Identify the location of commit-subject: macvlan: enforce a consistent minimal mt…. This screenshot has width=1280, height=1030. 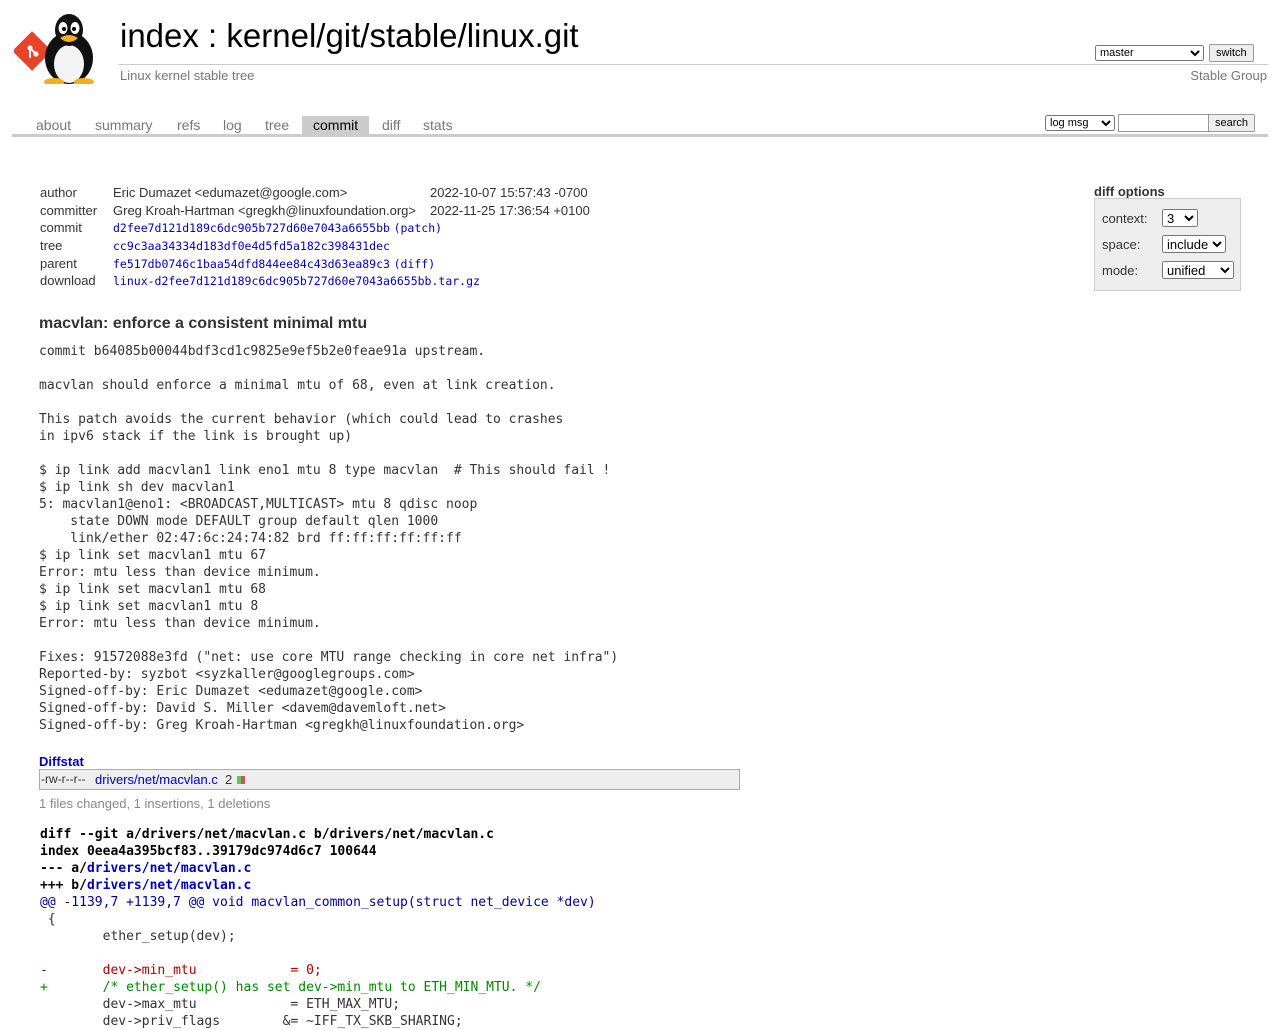
(203, 323).